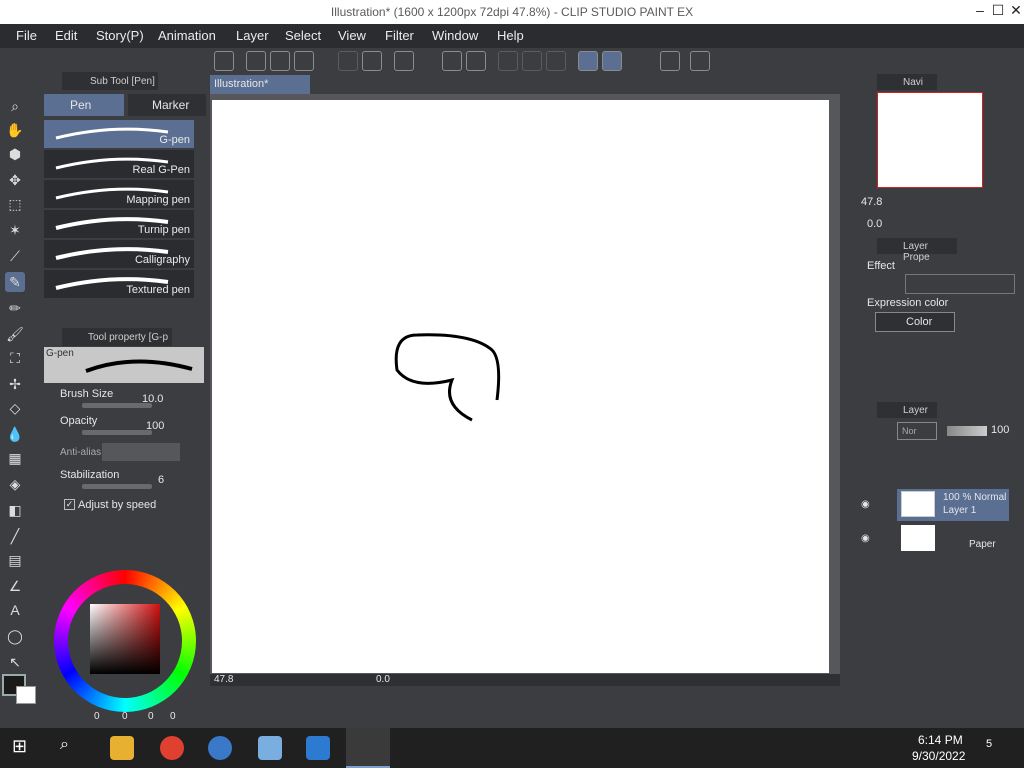 The image size is (1024, 768). Describe the element at coordinates (15, 586) in the screenshot. I see `ruler-icon: ∠` at that location.